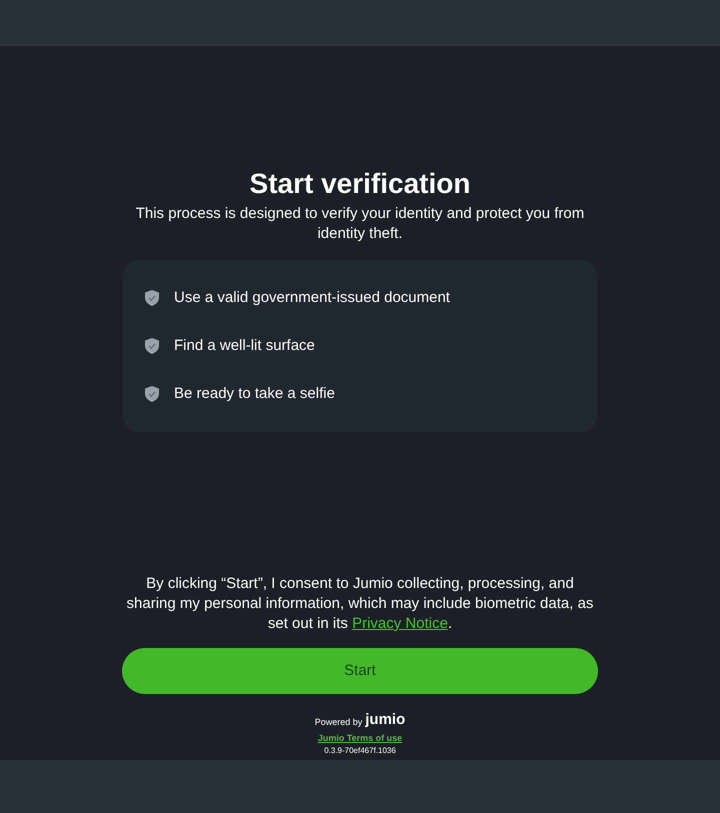 Image resolution: width=720 pixels, height=813 pixels. What do you see at coordinates (254, 394) in the screenshot?
I see `checklist-item: Be ready to take a selfie` at bounding box center [254, 394].